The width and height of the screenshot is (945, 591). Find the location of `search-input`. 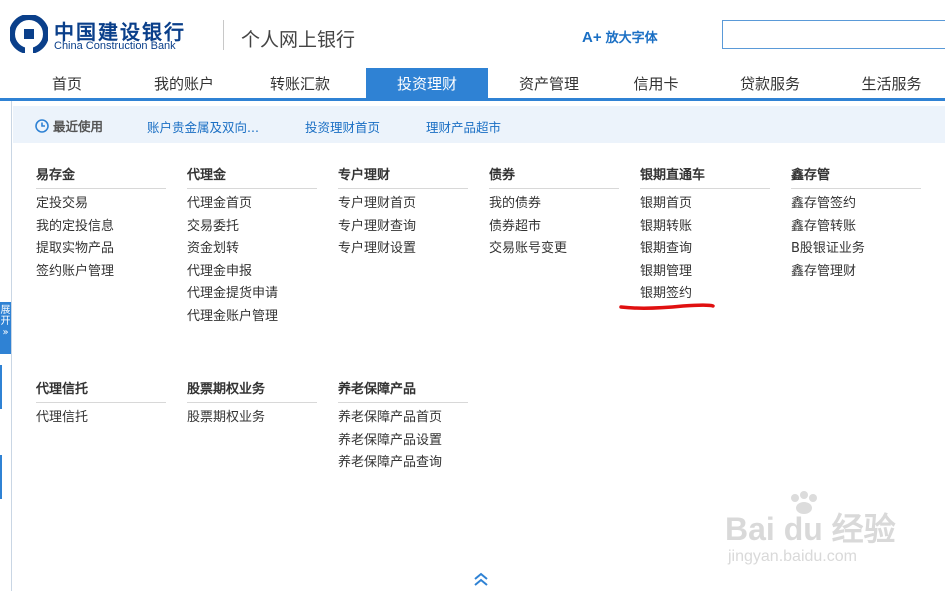

search-input is located at coordinates (833, 34).